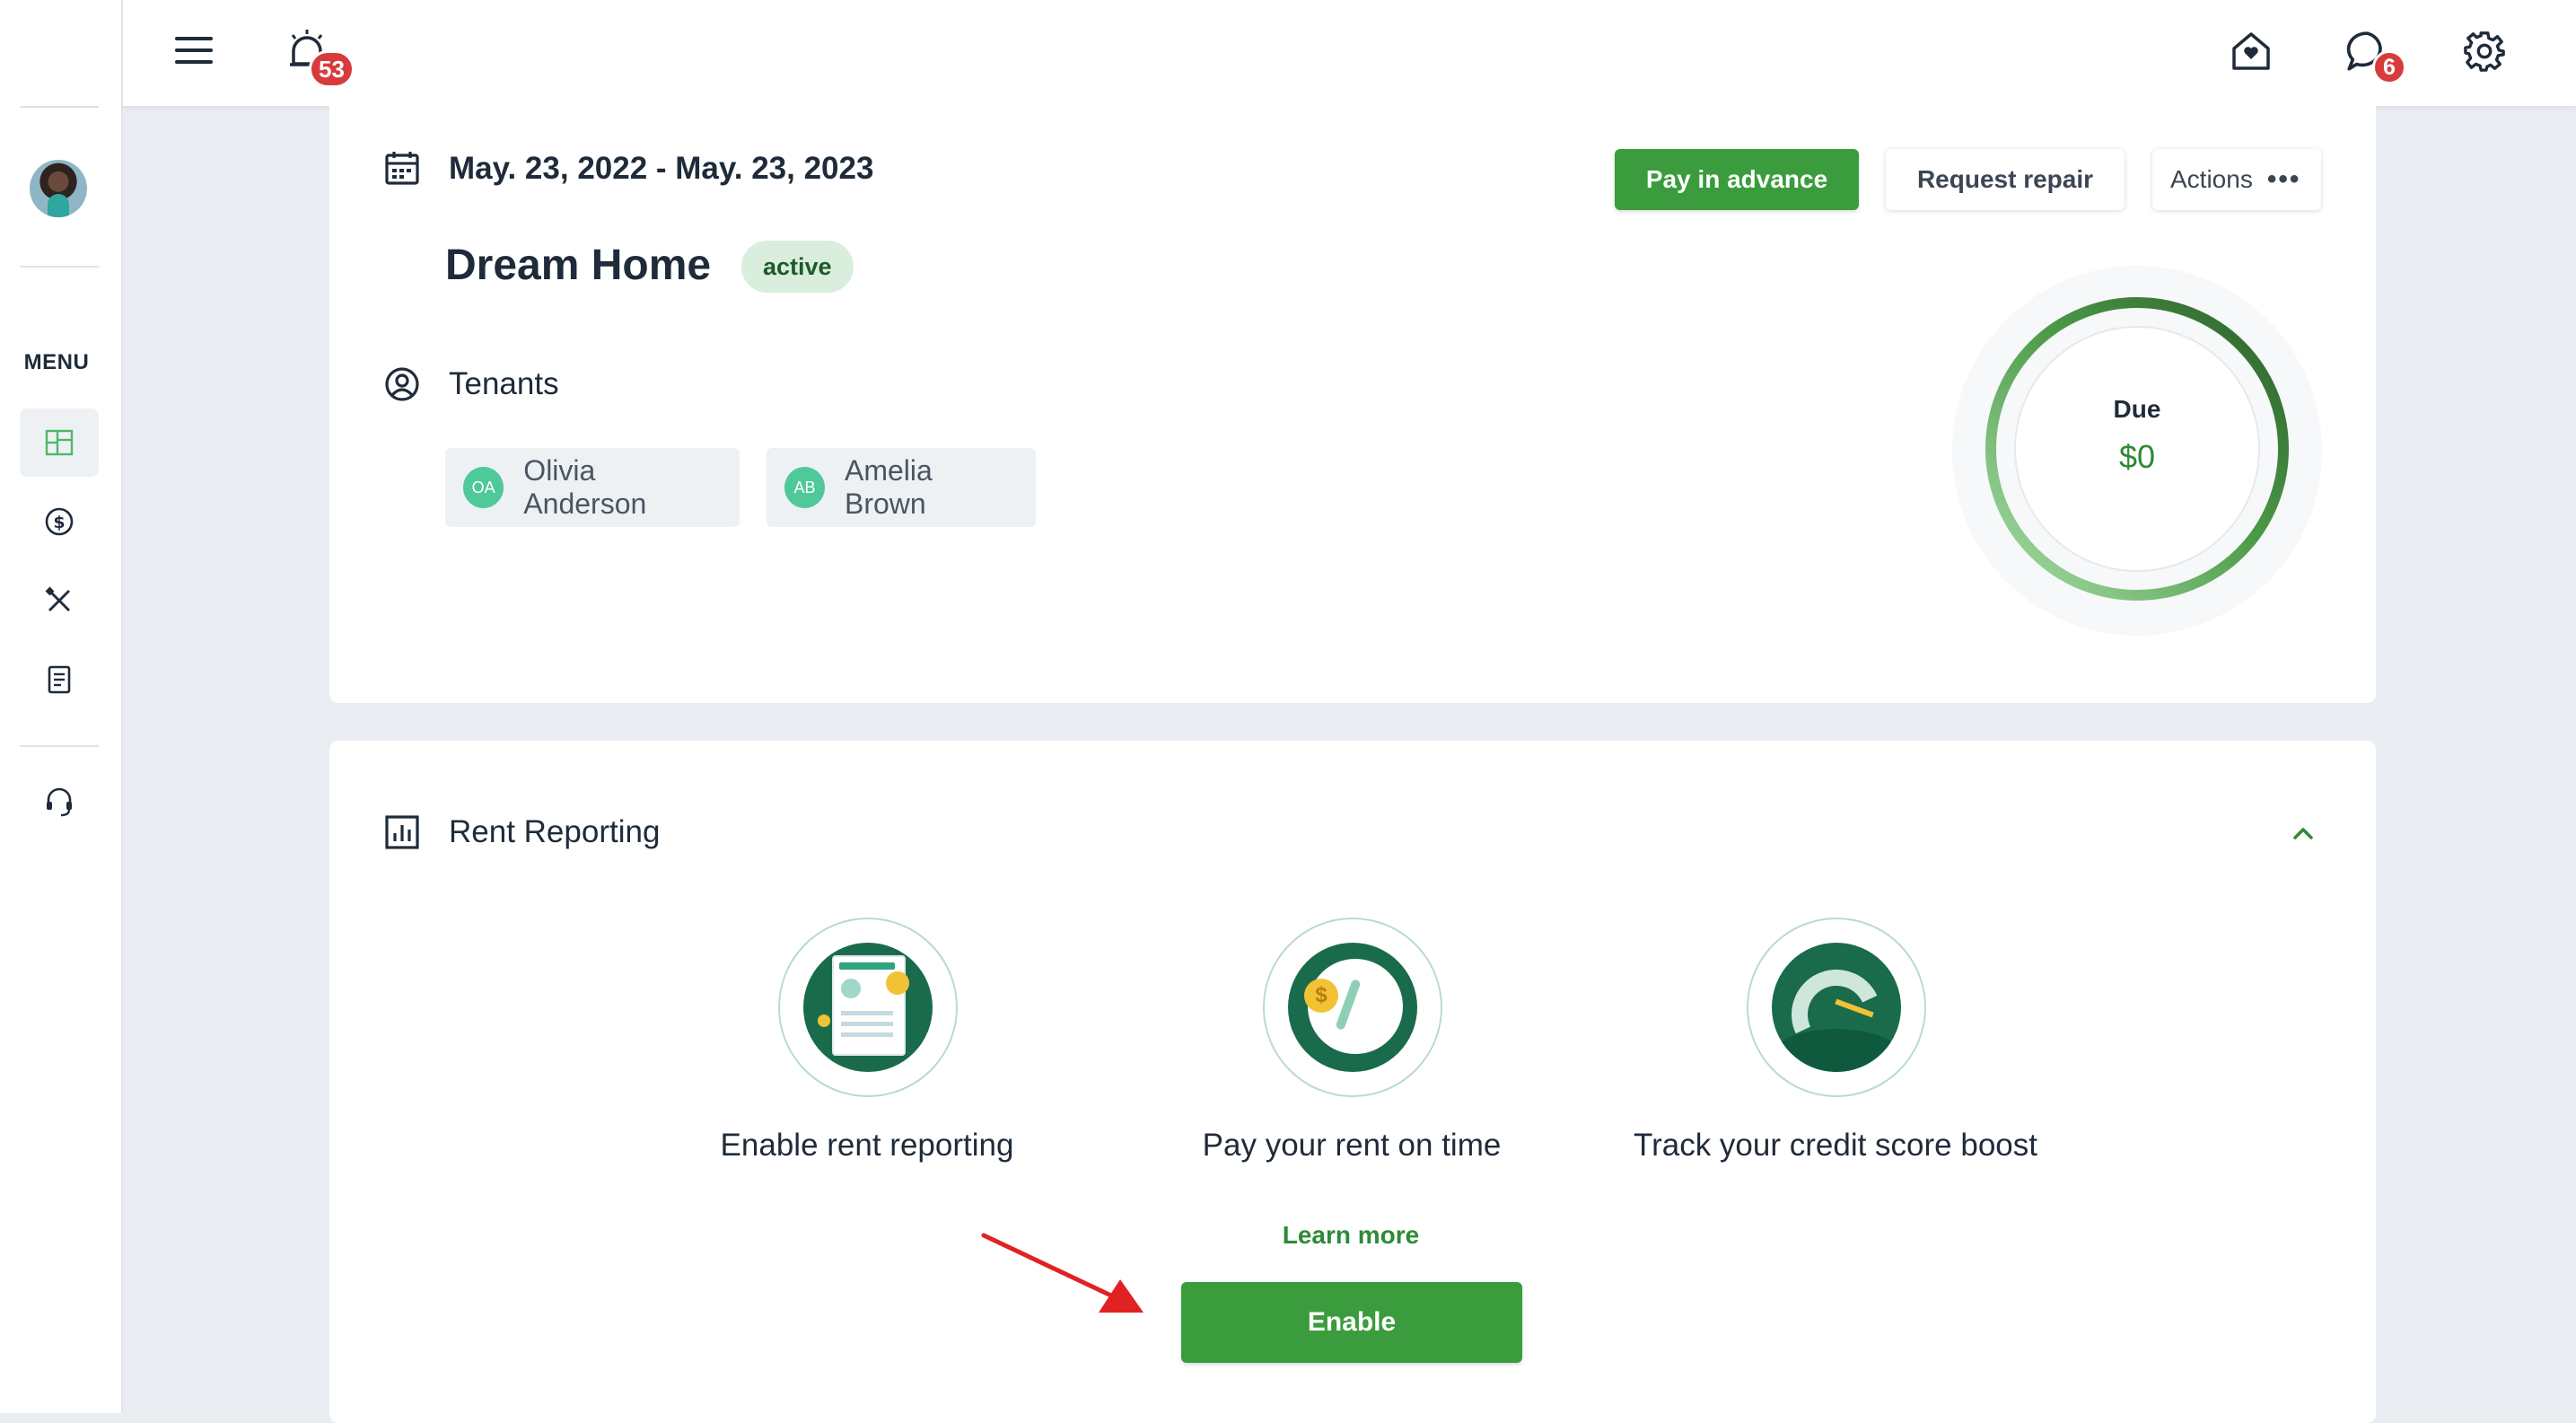 The width and height of the screenshot is (2576, 1423). I want to click on settings-button, so click(2484, 51).